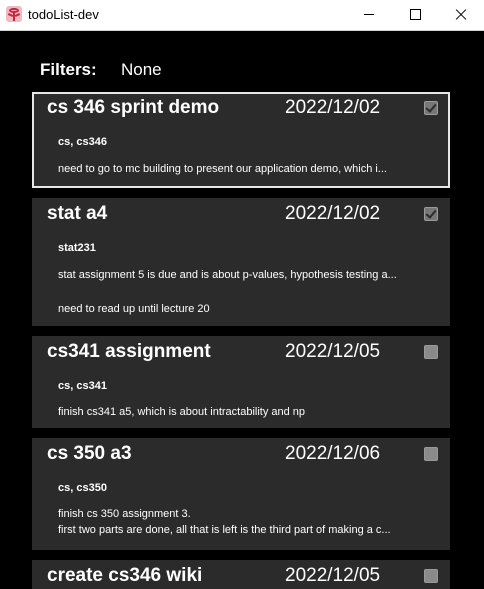 Image resolution: width=484 pixels, height=589 pixels. What do you see at coordinates (82, 386) in the screenshot?
I see `task-tags: cs, cs341` at bounding box center [82, 386].